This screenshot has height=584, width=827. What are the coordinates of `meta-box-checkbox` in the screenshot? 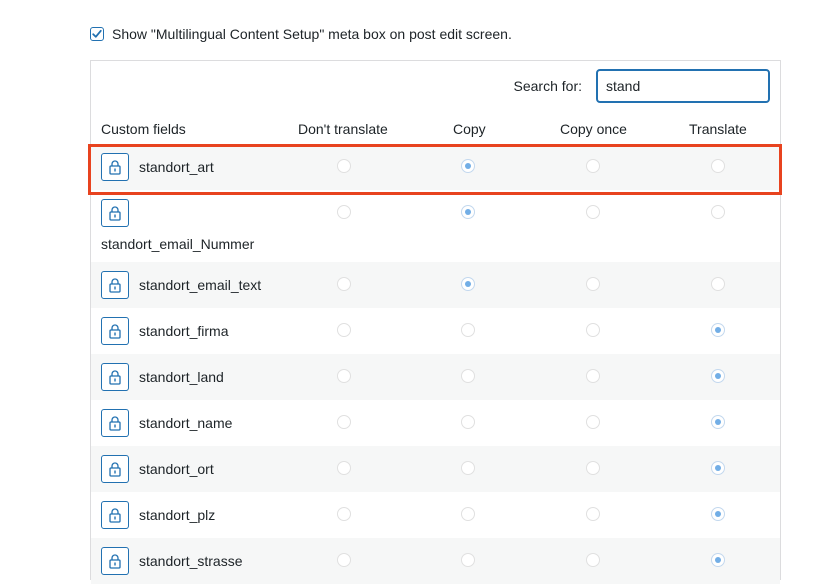 It's located at (97, 34).